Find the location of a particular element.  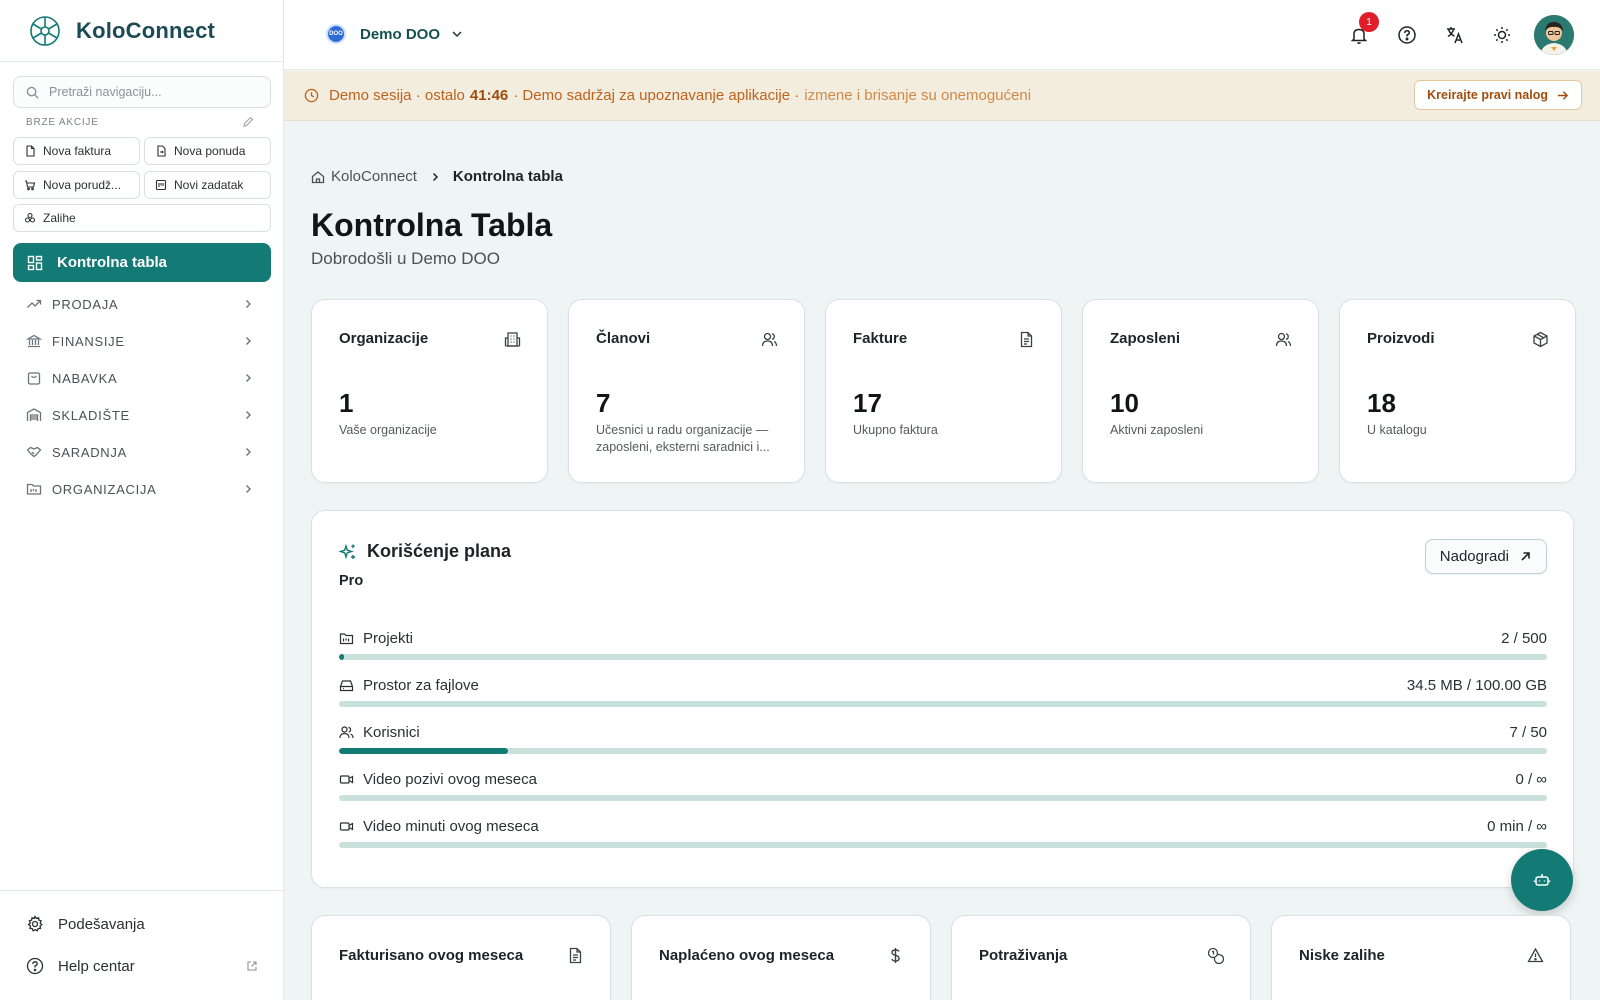

bot-icon is located at coordinates (1542, 880).